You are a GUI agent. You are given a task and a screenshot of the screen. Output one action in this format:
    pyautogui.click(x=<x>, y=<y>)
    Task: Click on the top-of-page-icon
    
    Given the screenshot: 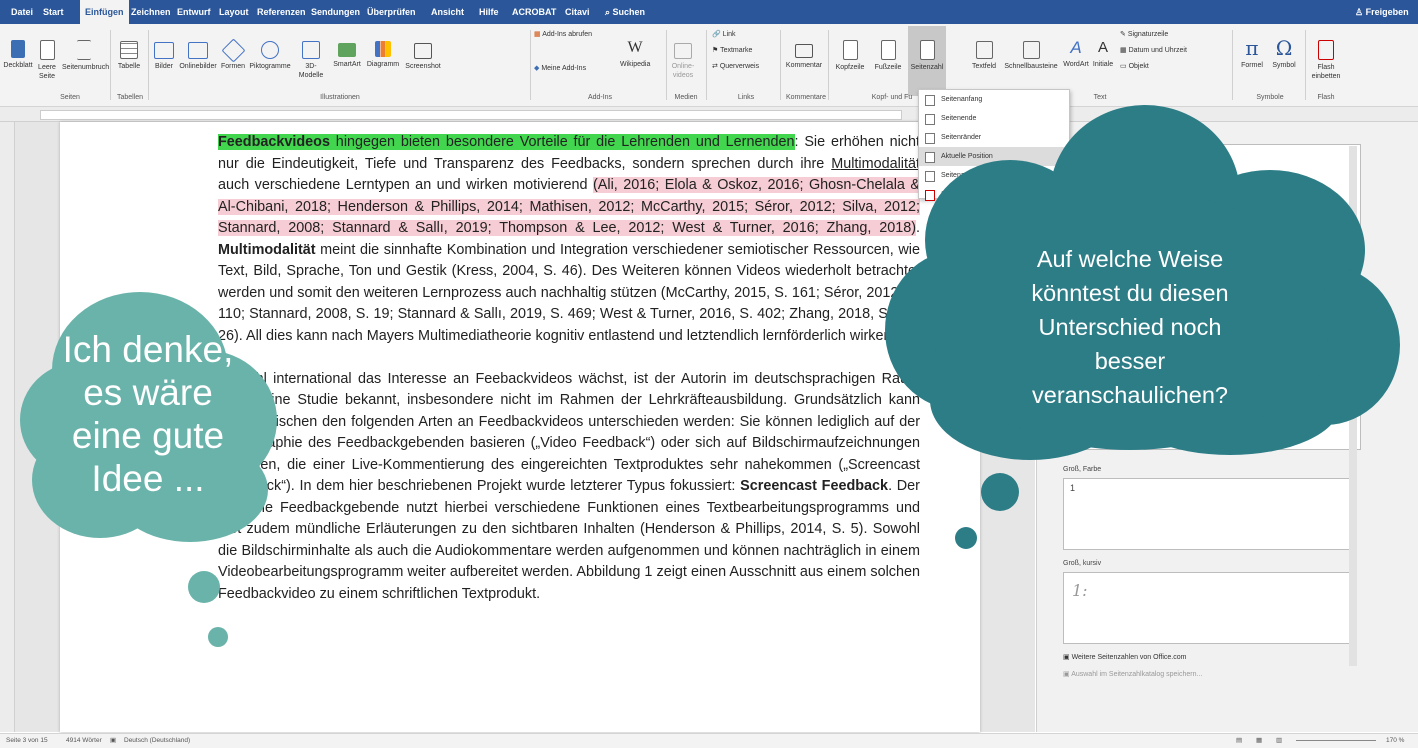 What is the action you would take?
    pyautogui.click(x=930, y=100)
    